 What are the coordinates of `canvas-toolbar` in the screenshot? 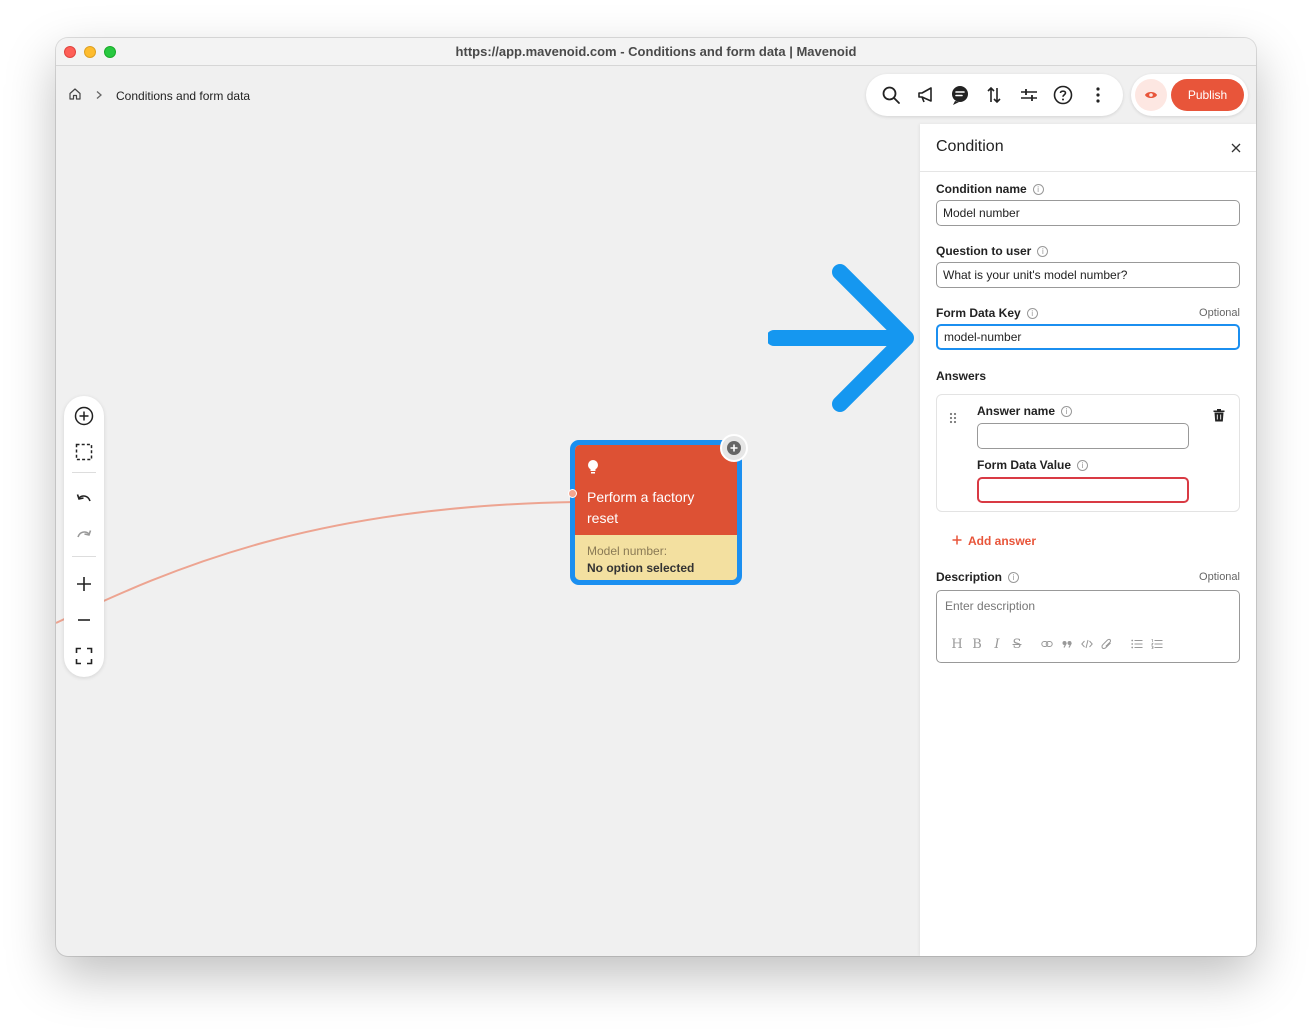 It's located at (84, 536).